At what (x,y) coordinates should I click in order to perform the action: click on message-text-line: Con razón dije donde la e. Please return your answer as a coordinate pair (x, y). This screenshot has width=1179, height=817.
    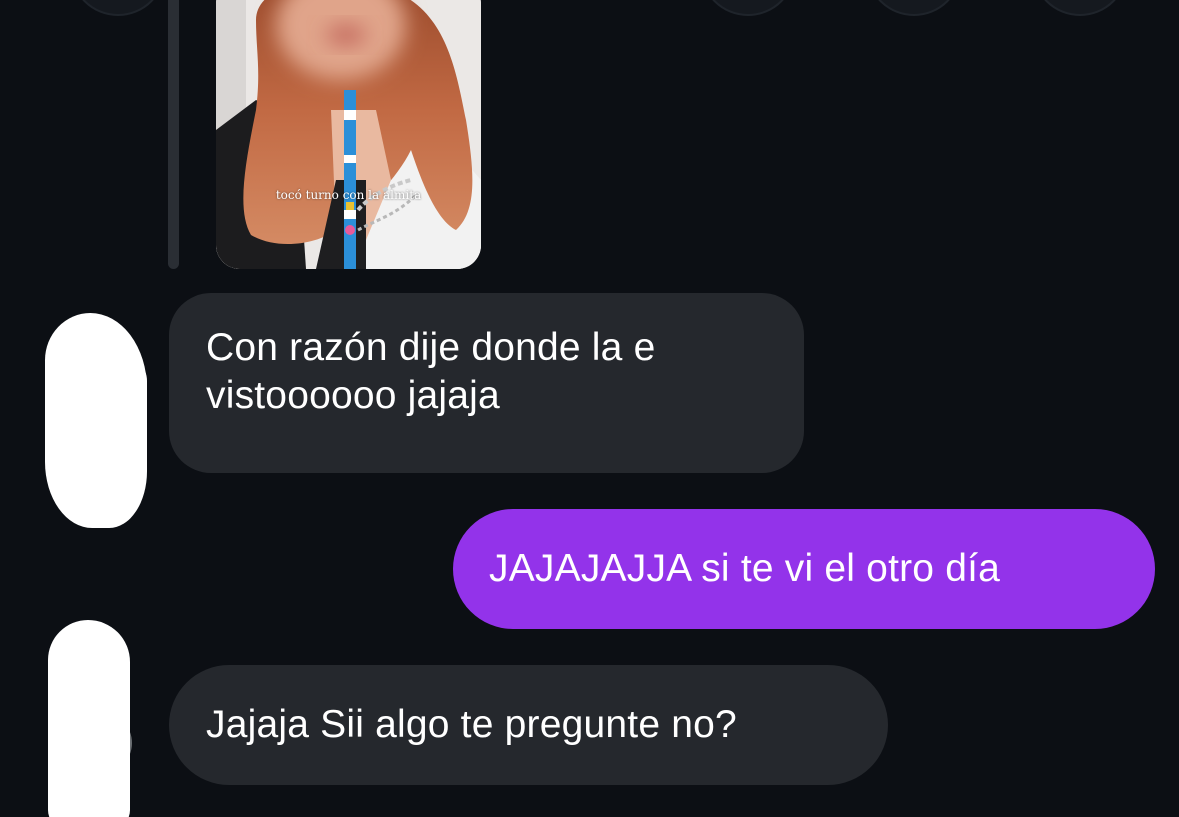
    Looking at the image, I should click on (431, 347).